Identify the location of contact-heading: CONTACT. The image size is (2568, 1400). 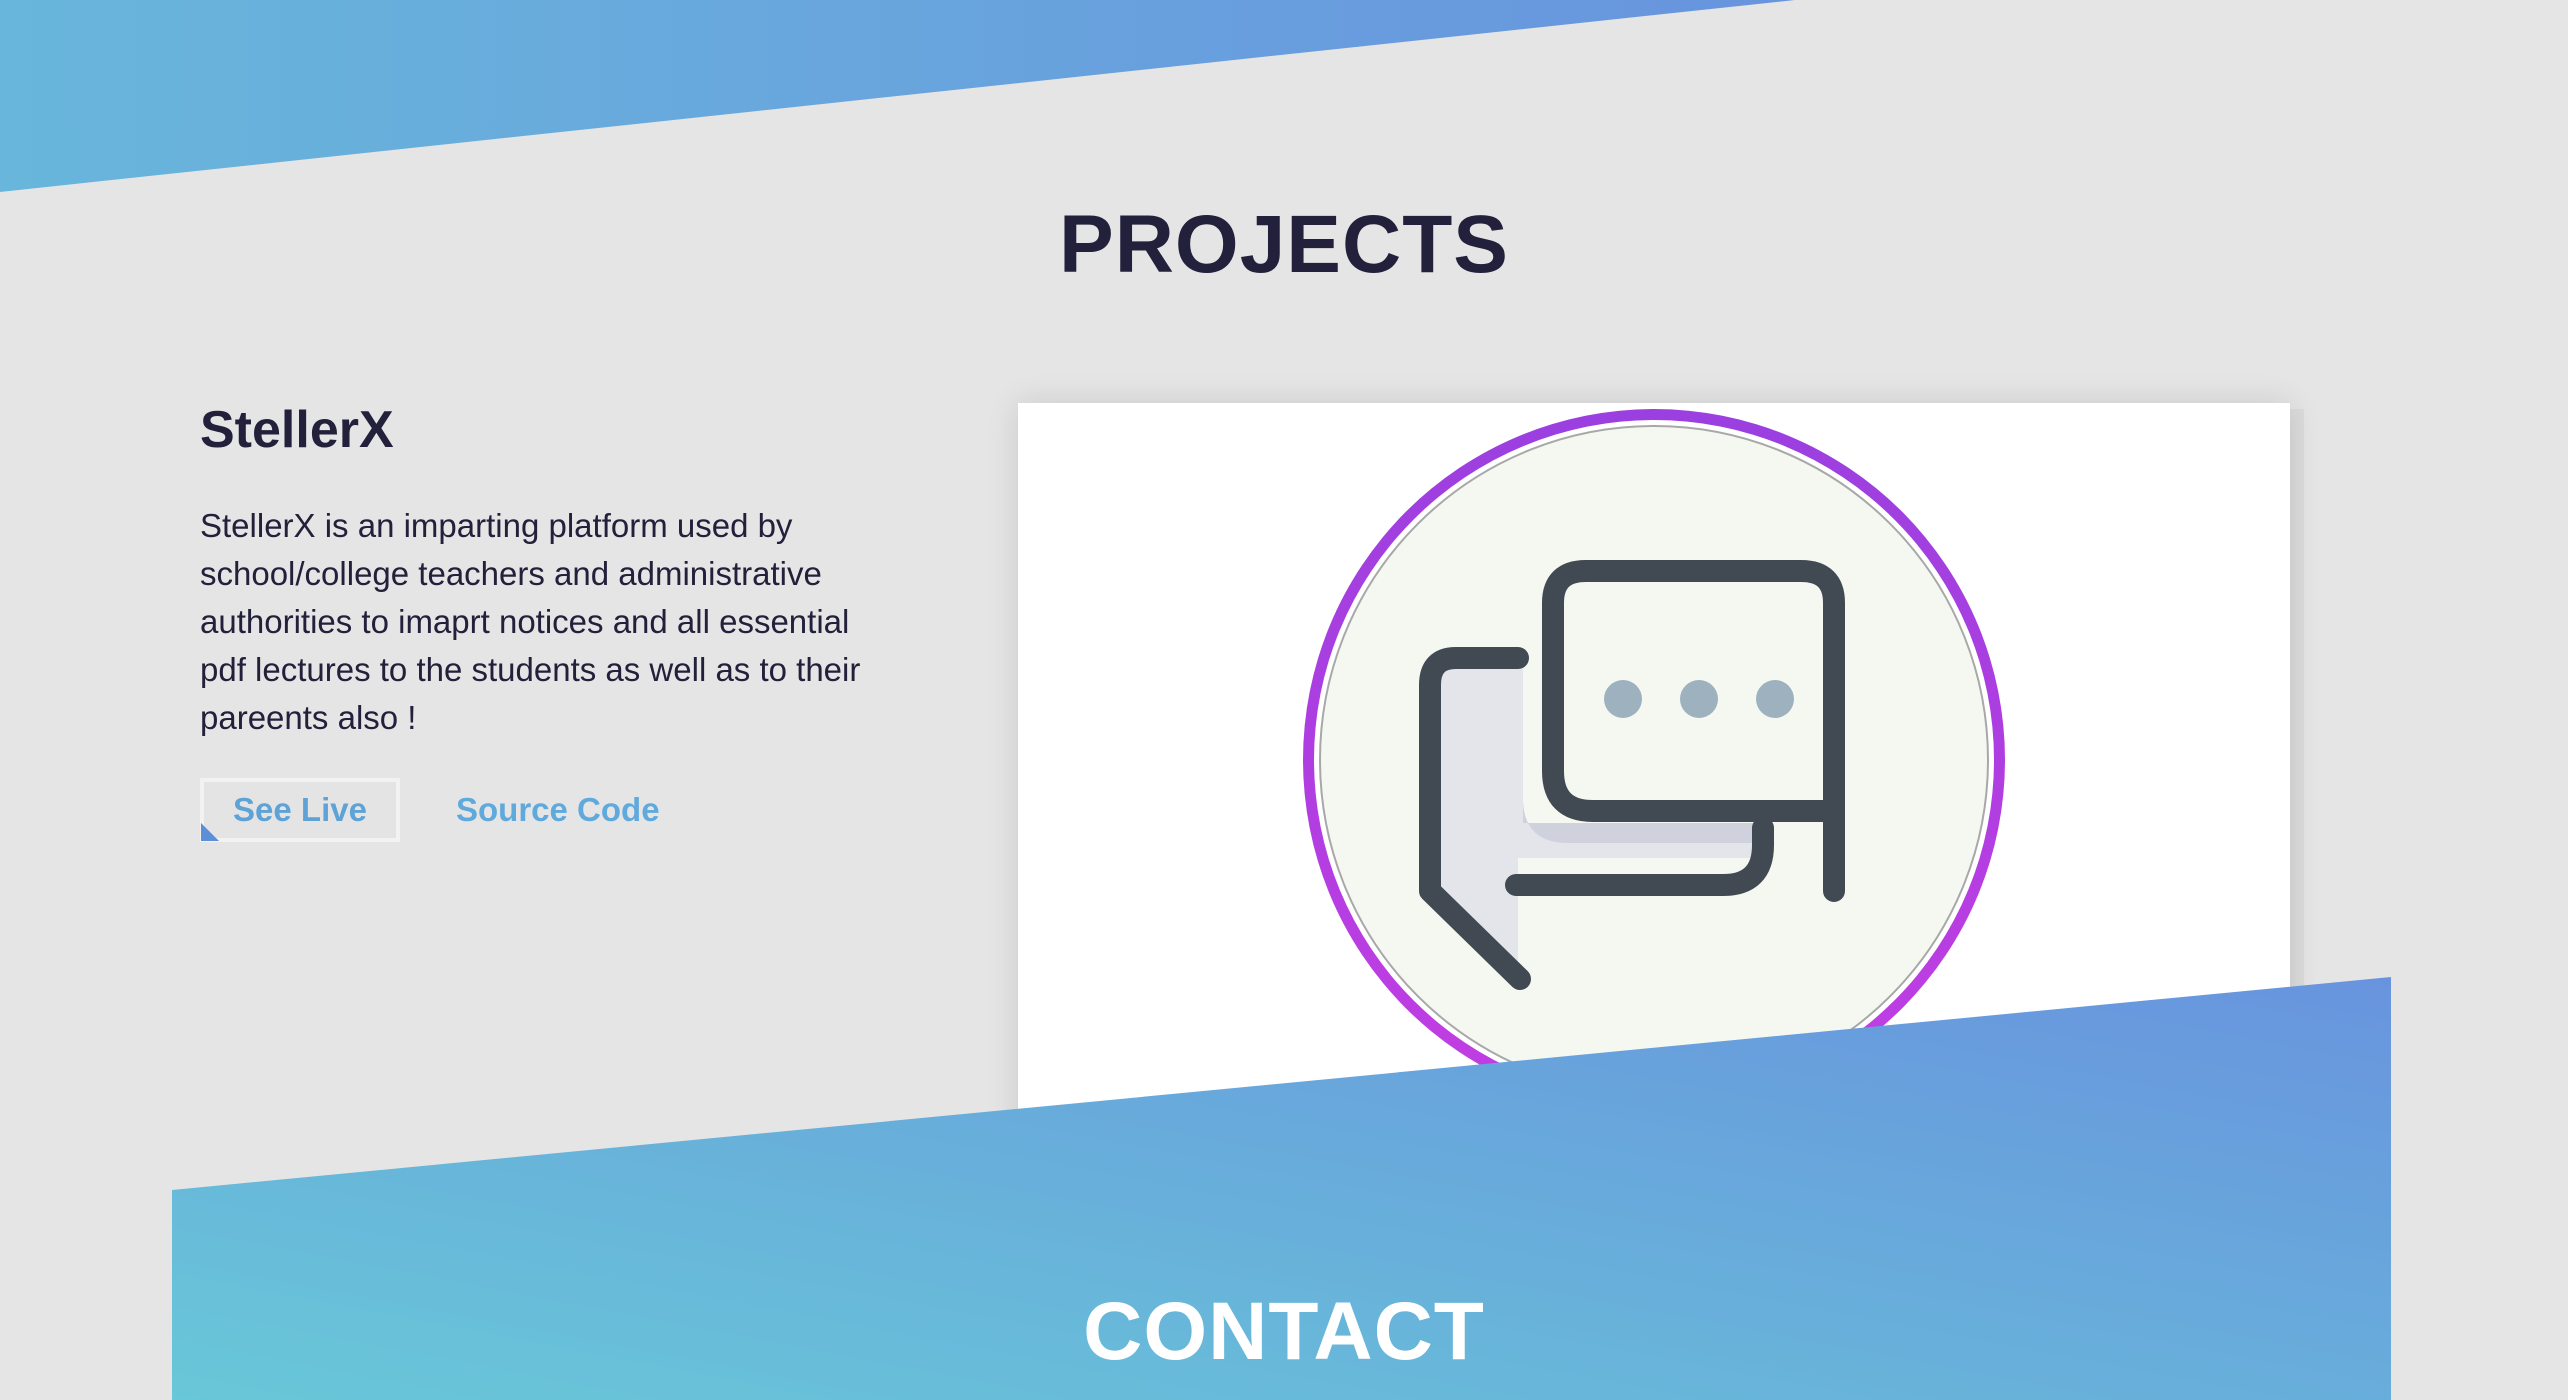
(1284, 1331).